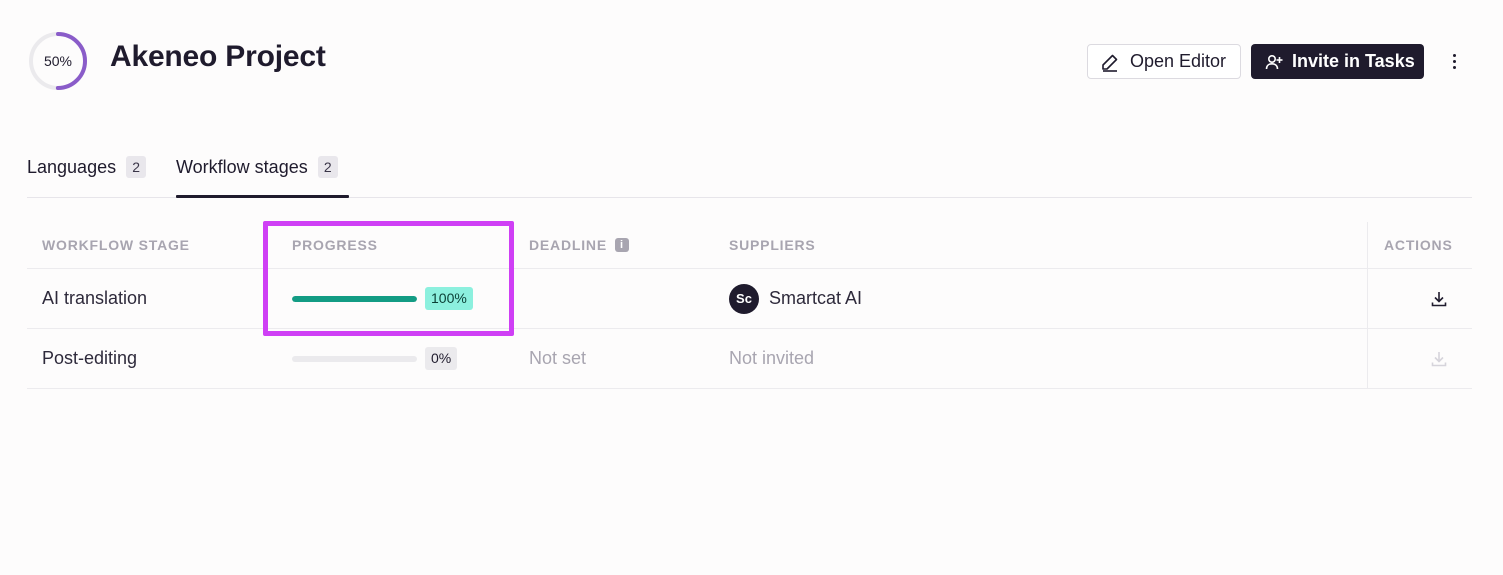  I want to click on stage-supplier: Not invited, so click(771, 358).